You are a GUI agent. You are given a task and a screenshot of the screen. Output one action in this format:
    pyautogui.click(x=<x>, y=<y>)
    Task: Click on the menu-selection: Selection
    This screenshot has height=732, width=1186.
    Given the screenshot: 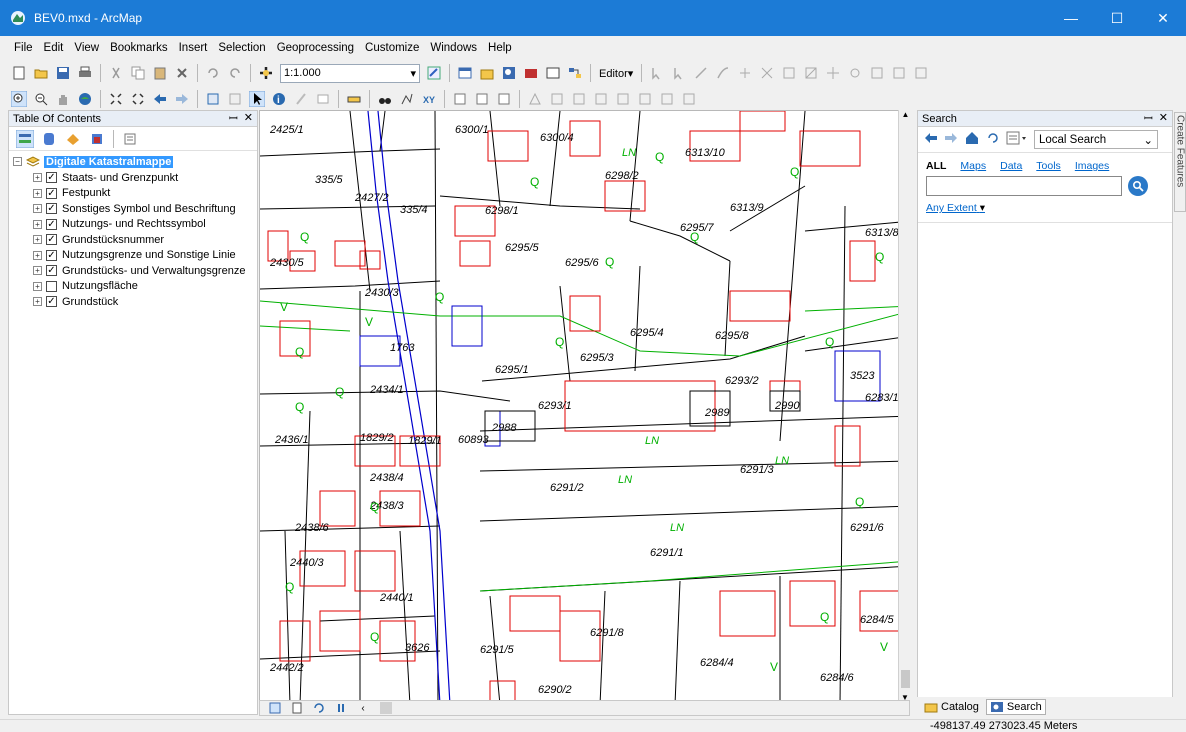 What is the action you would take?
    pyautogui.click(x=241, y=48)
    